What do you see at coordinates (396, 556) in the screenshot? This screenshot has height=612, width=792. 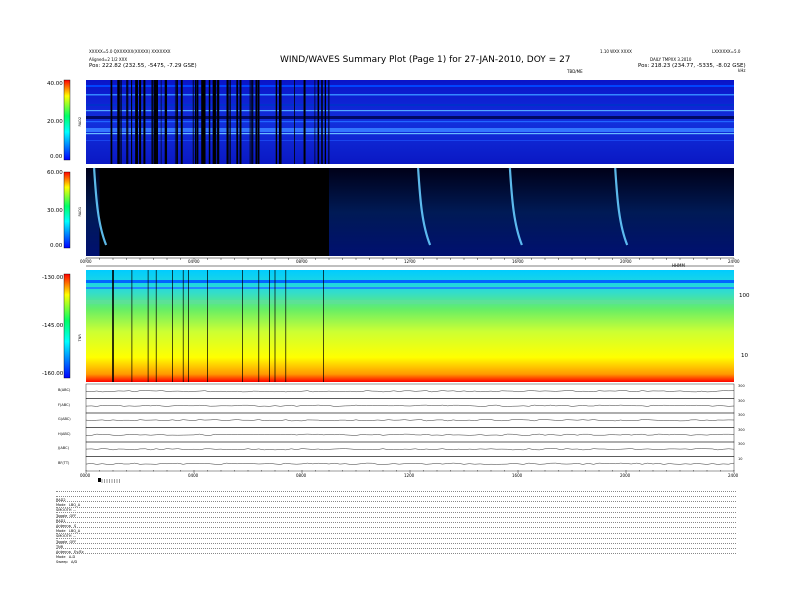 I see `settings-row: Sweep A/D` at bounding box center [396, 556].